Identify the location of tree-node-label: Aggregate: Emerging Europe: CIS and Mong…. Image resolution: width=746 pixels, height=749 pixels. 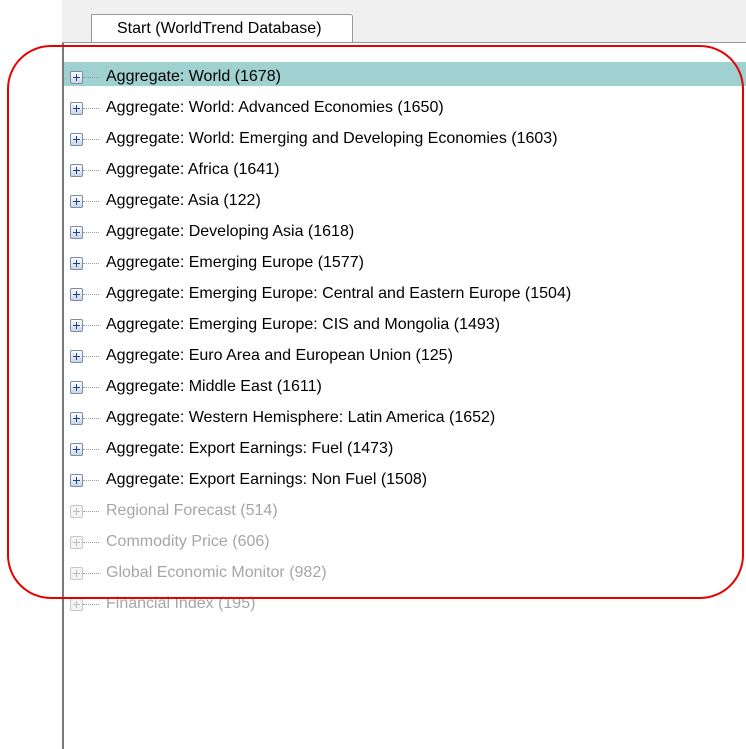
(303, 324).